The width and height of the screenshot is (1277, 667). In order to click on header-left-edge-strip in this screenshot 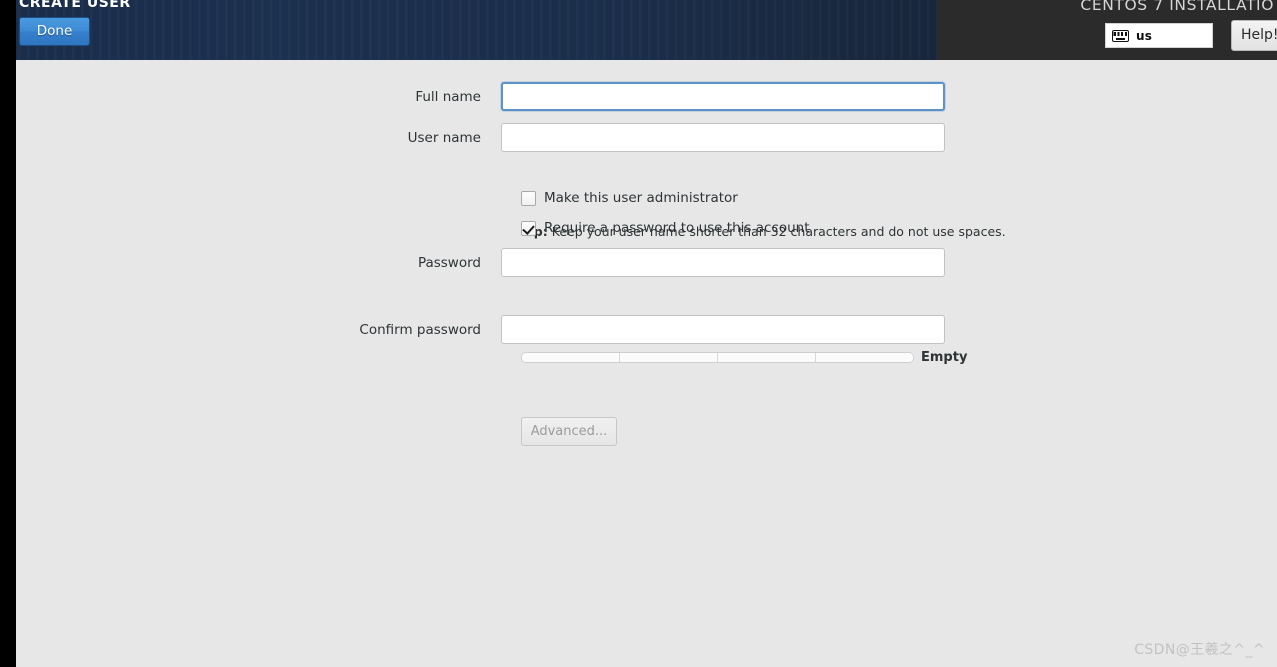, I will do `click(8, 30)`.